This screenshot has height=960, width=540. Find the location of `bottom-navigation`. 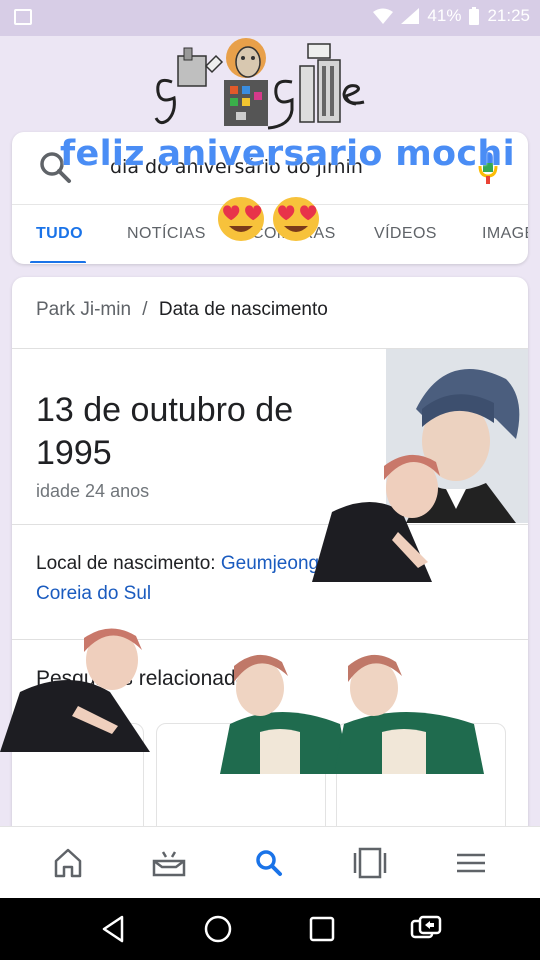

bottom-navigation is located at coordinates (270, 862).